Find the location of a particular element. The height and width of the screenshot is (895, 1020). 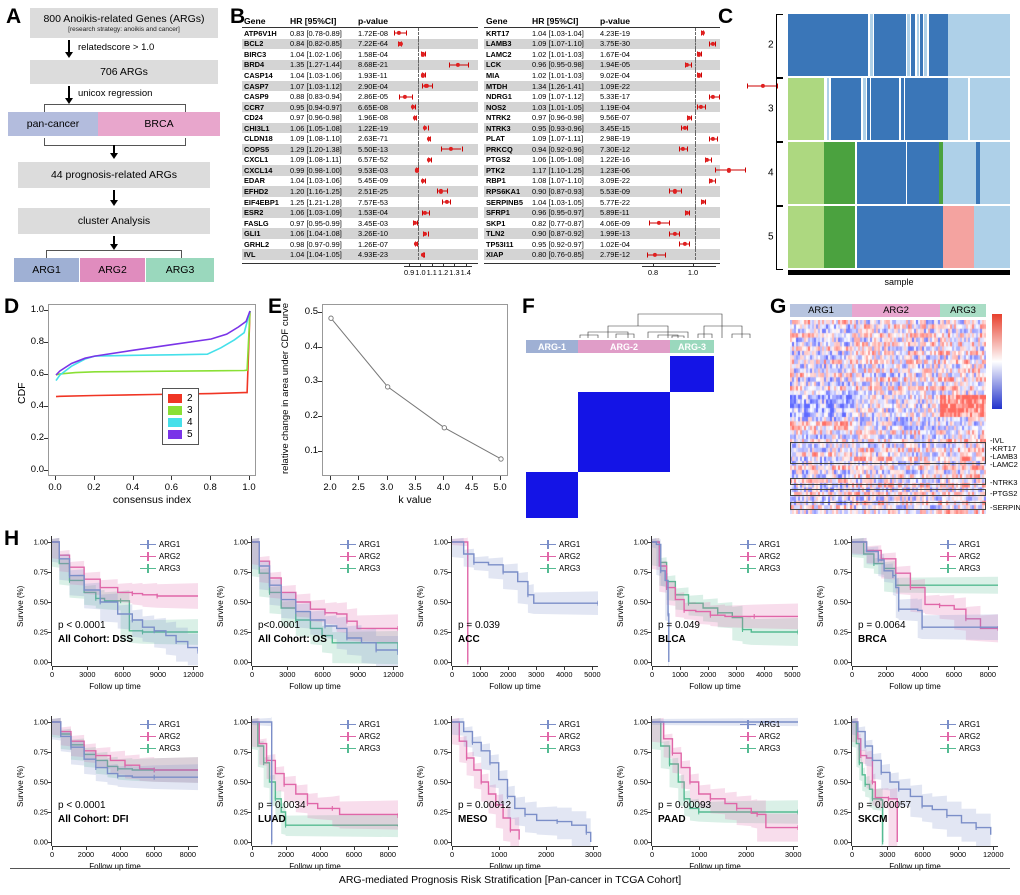

consensus-track-label: 2 is located at coordinates (771, 45).